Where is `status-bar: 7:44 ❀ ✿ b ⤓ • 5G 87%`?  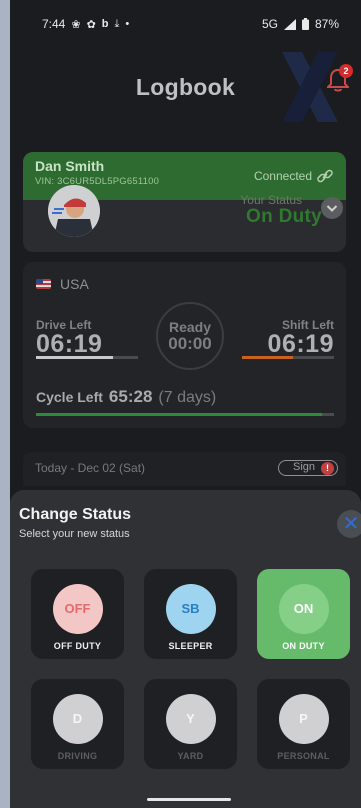 status-bar: 7:44 ❀ ✿ b ⤓ • 5G 87% is located at coordinates (185, 24).